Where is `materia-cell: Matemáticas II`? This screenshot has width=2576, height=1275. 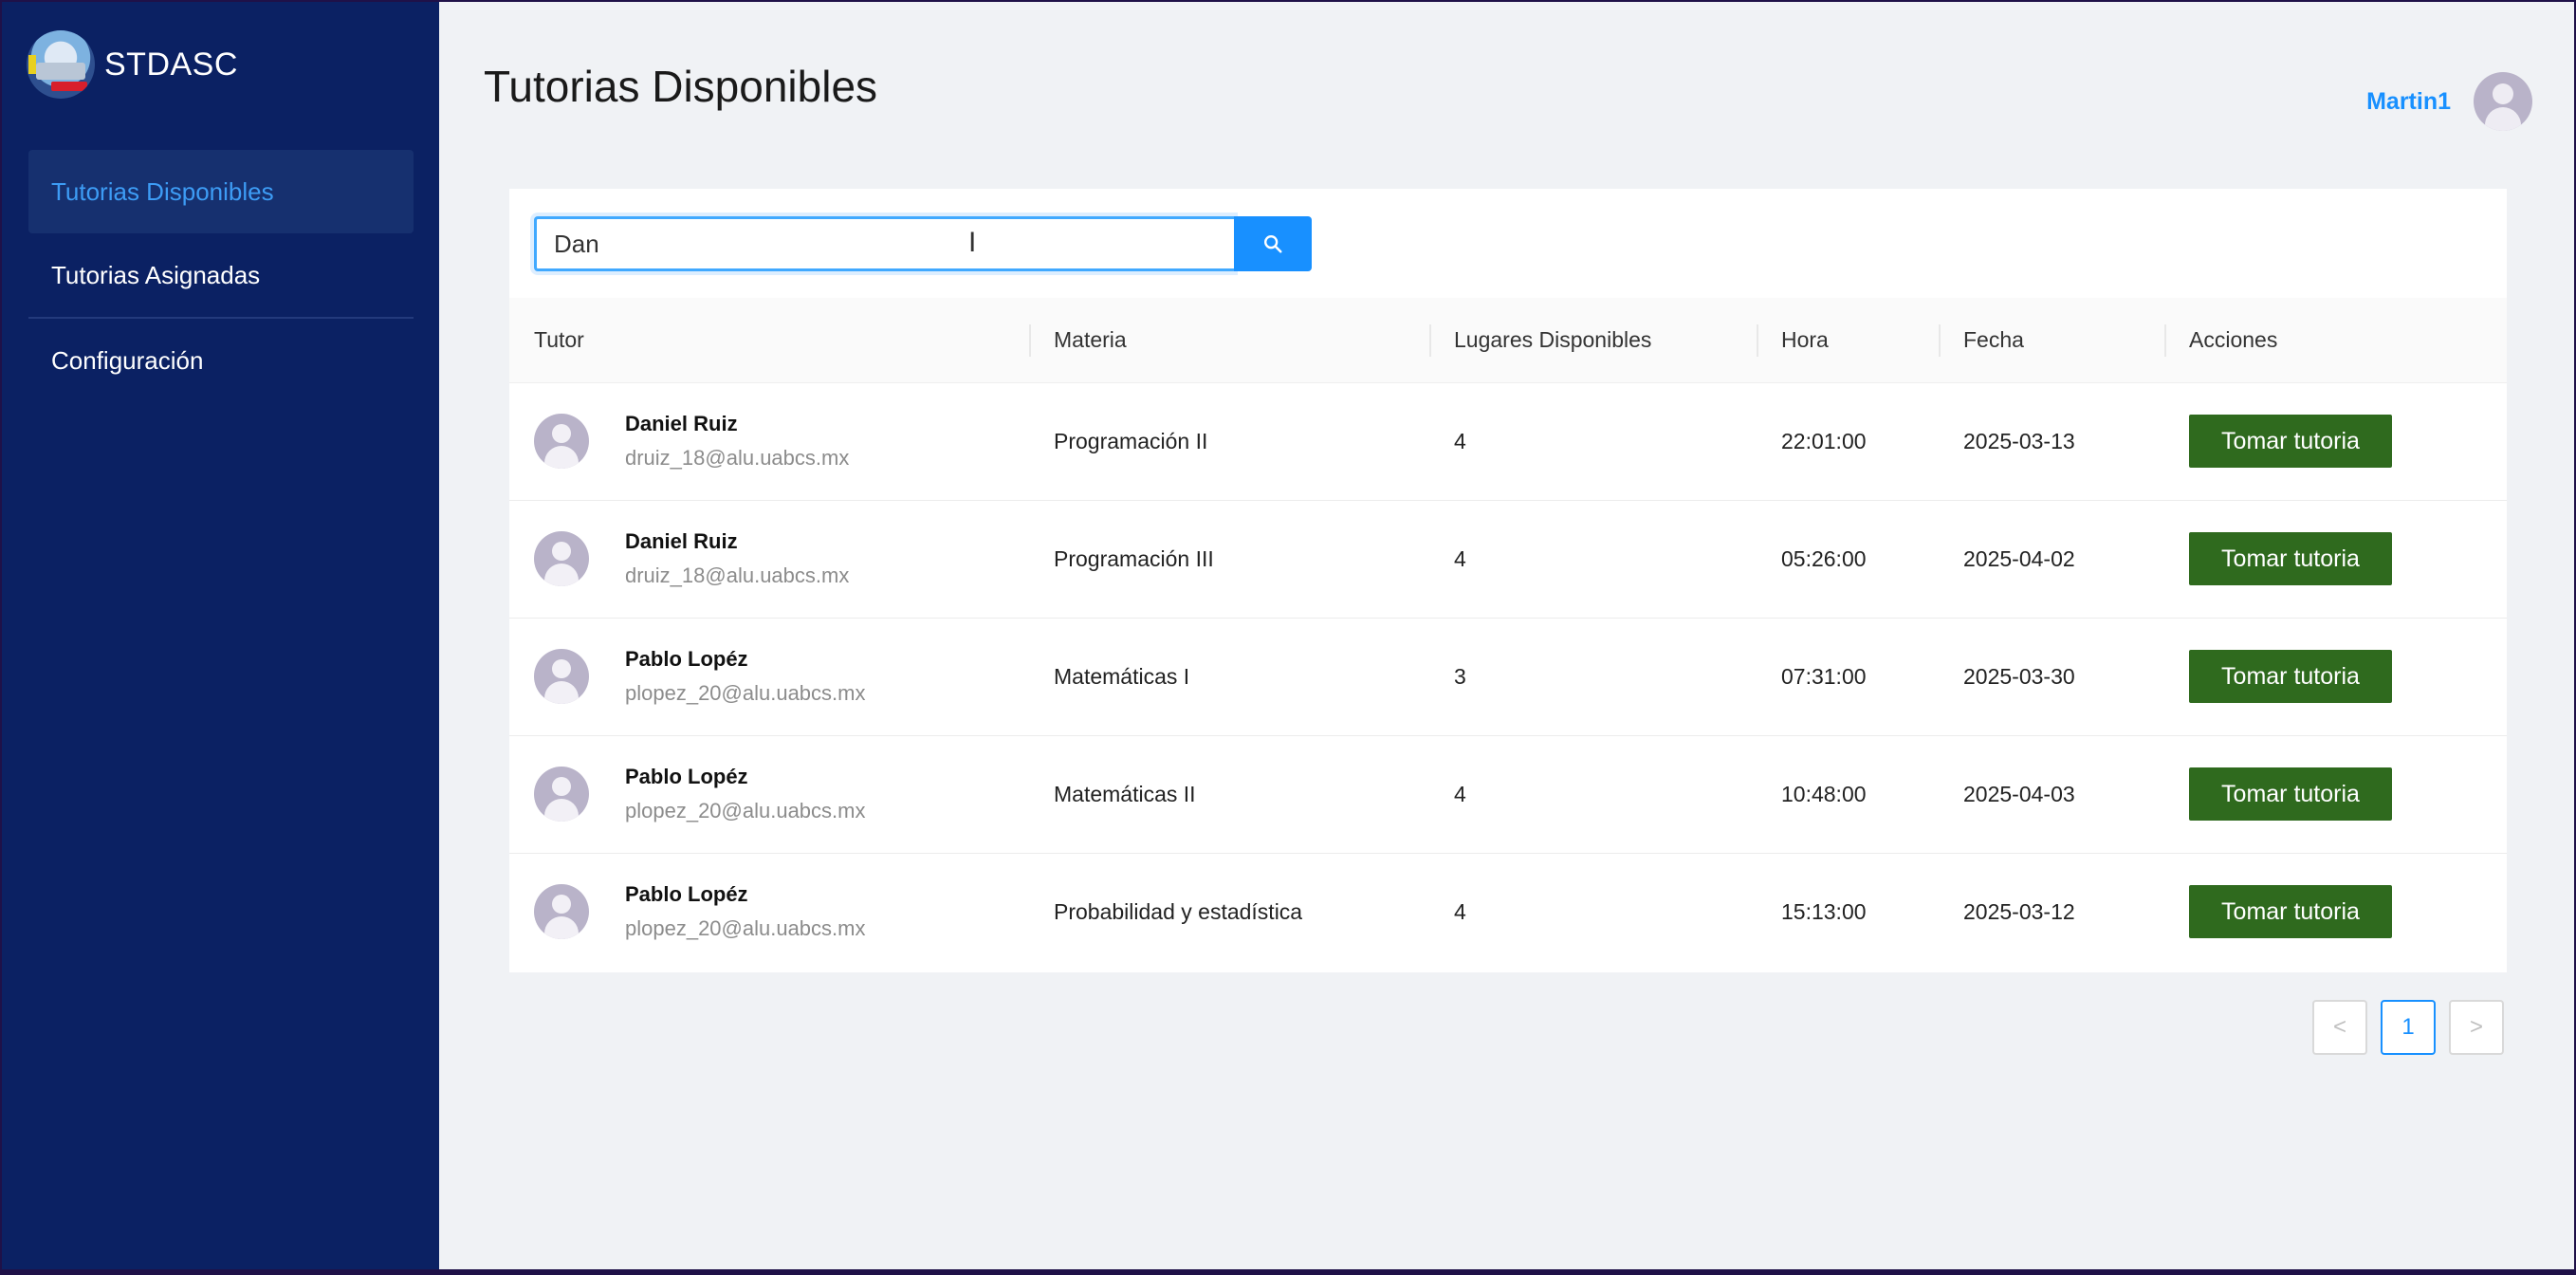 materia-cell: Matemáticas II is located at coordinates (1125, 794).